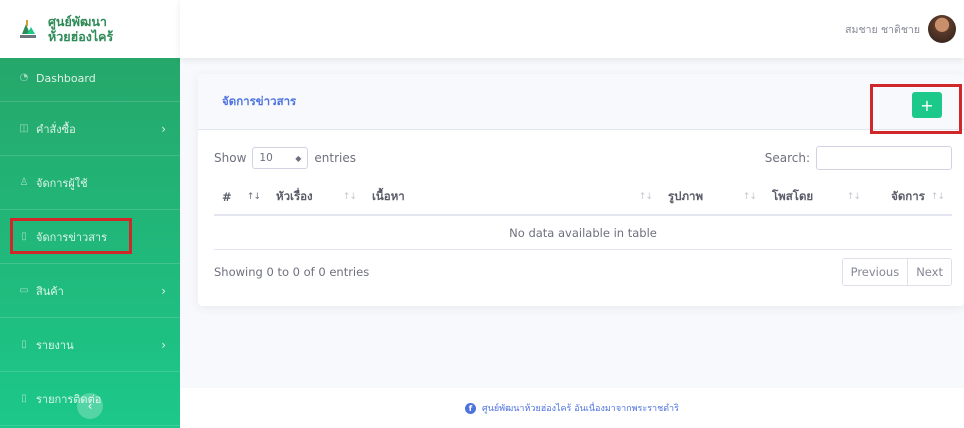  I want to click on dashboard-icon: ◔, so click(24, 77).